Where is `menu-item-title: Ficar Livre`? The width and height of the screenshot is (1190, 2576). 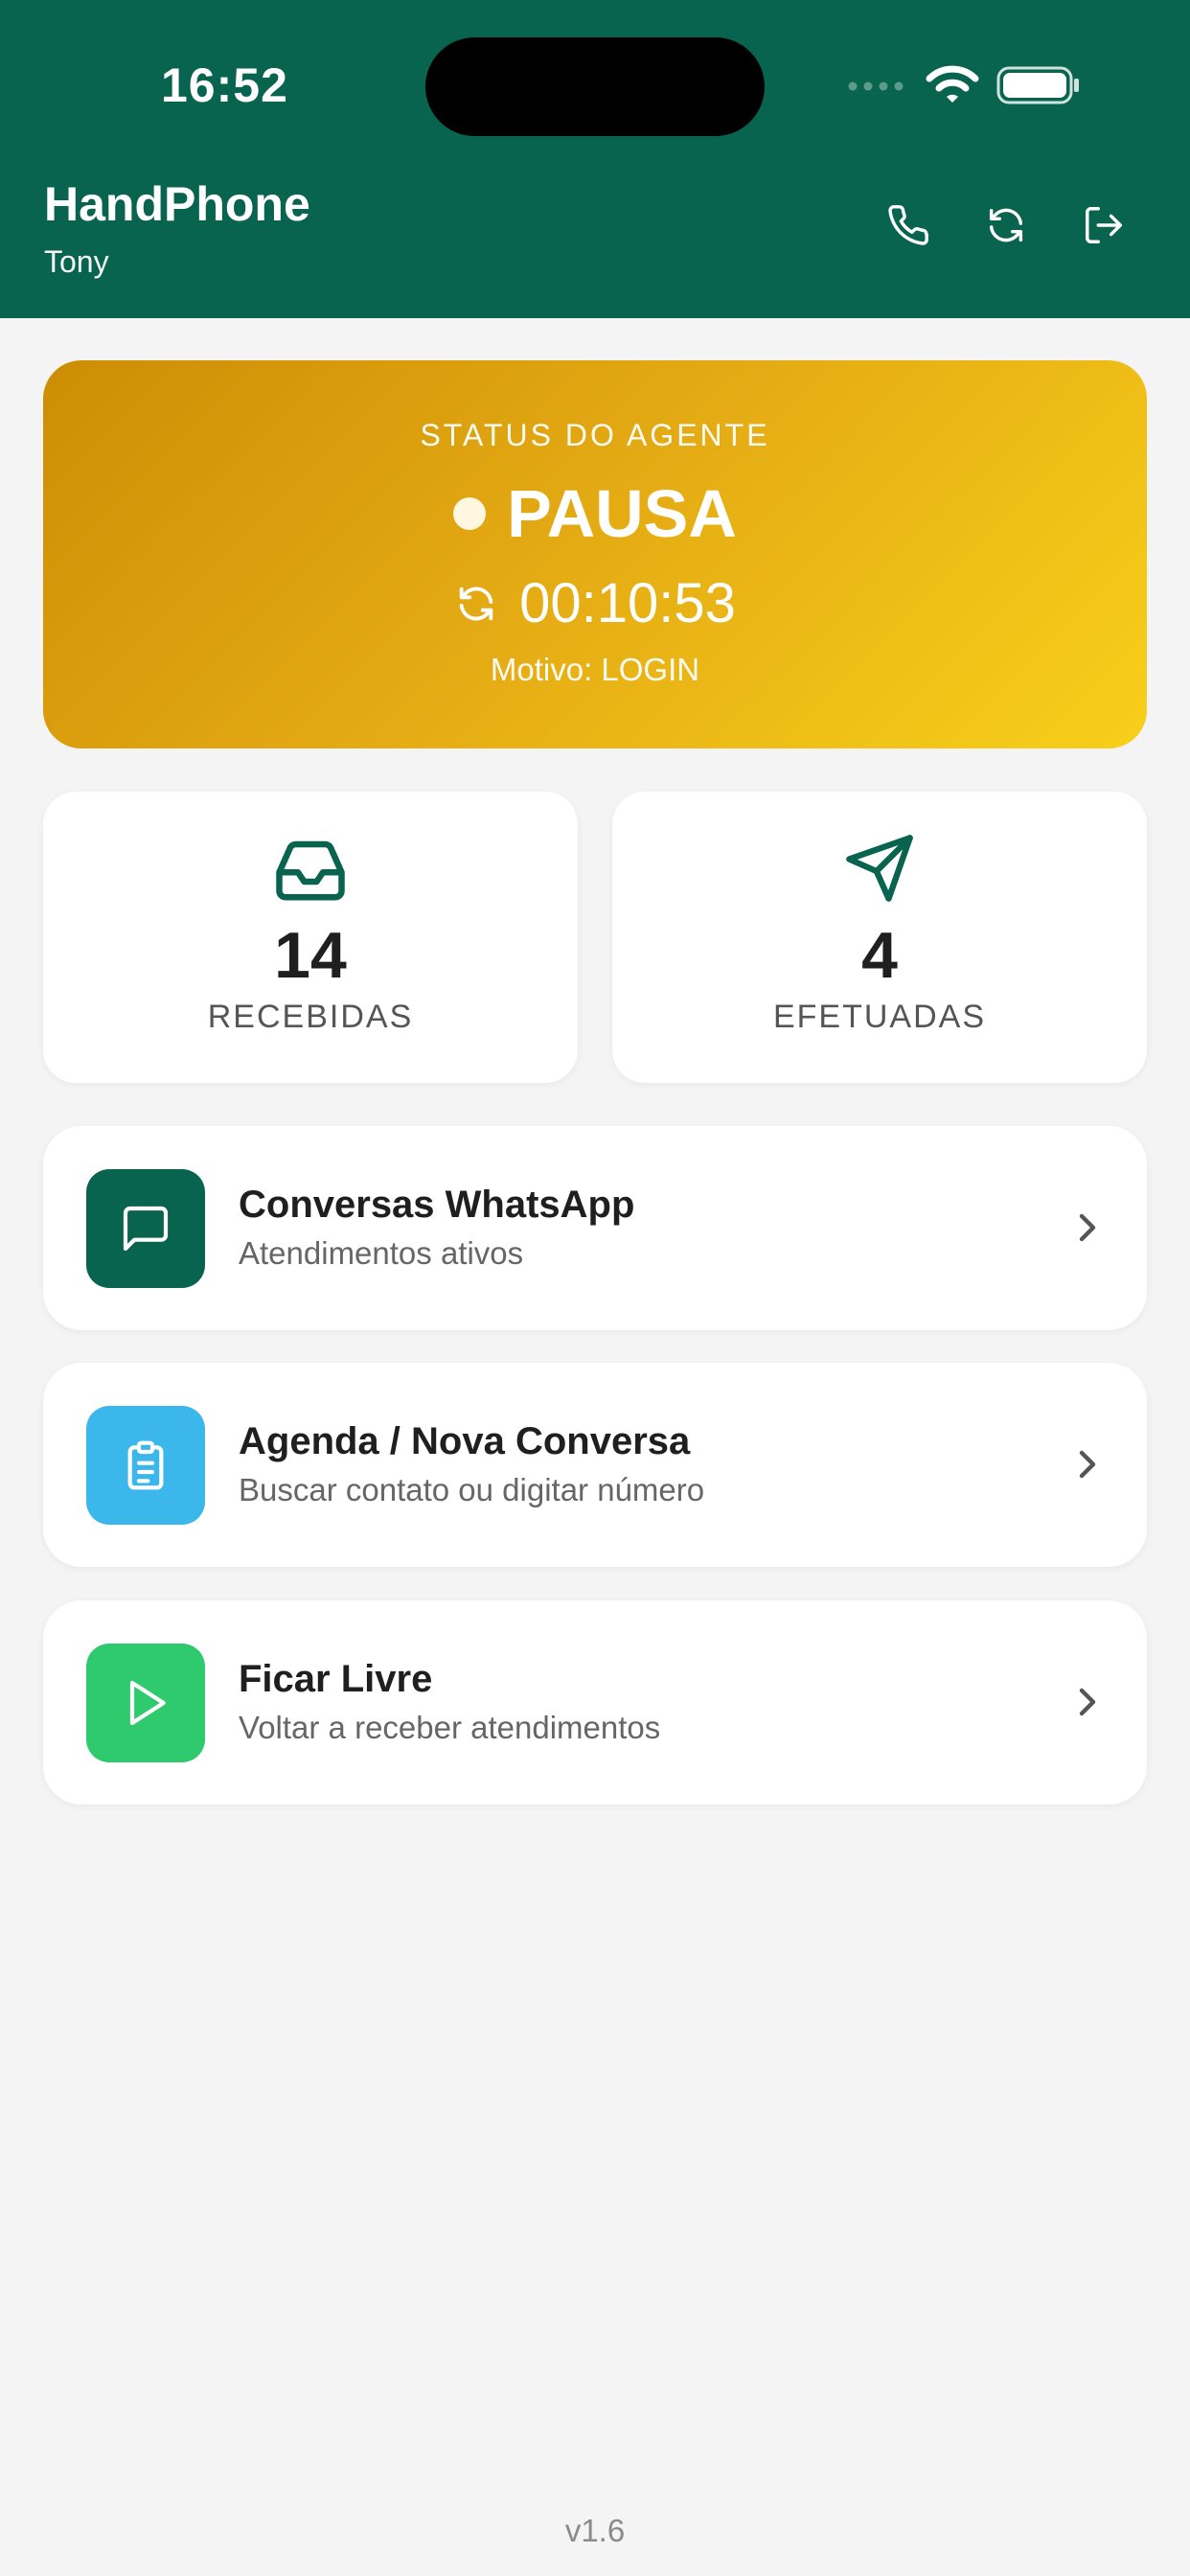 menu-item-title: Ficar Livre is located at coordinates (336, 1679).